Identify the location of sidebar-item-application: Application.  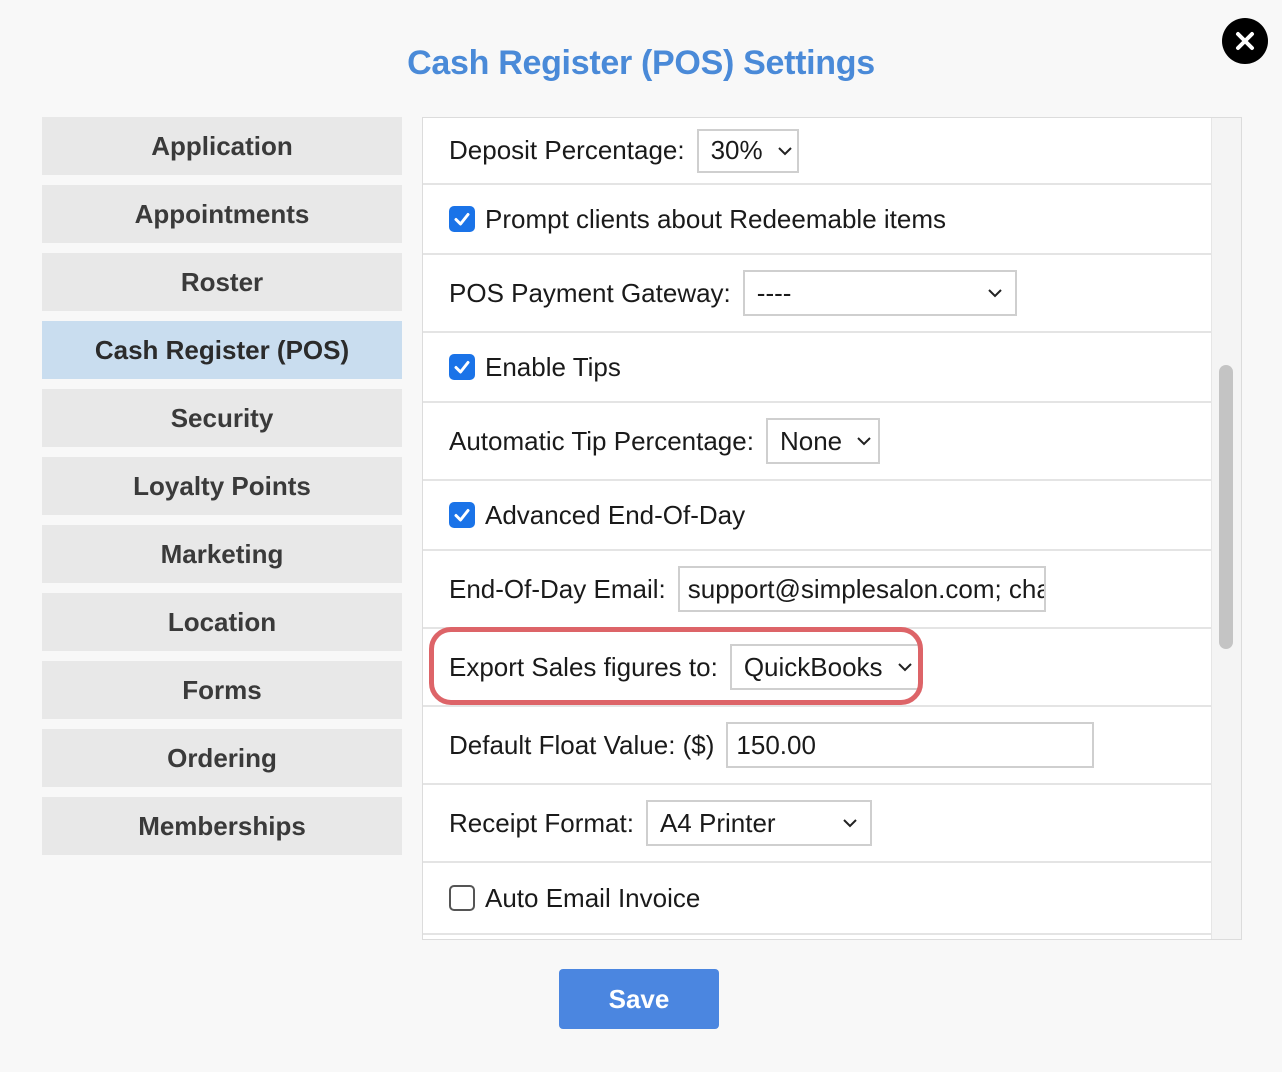
(222, 146).